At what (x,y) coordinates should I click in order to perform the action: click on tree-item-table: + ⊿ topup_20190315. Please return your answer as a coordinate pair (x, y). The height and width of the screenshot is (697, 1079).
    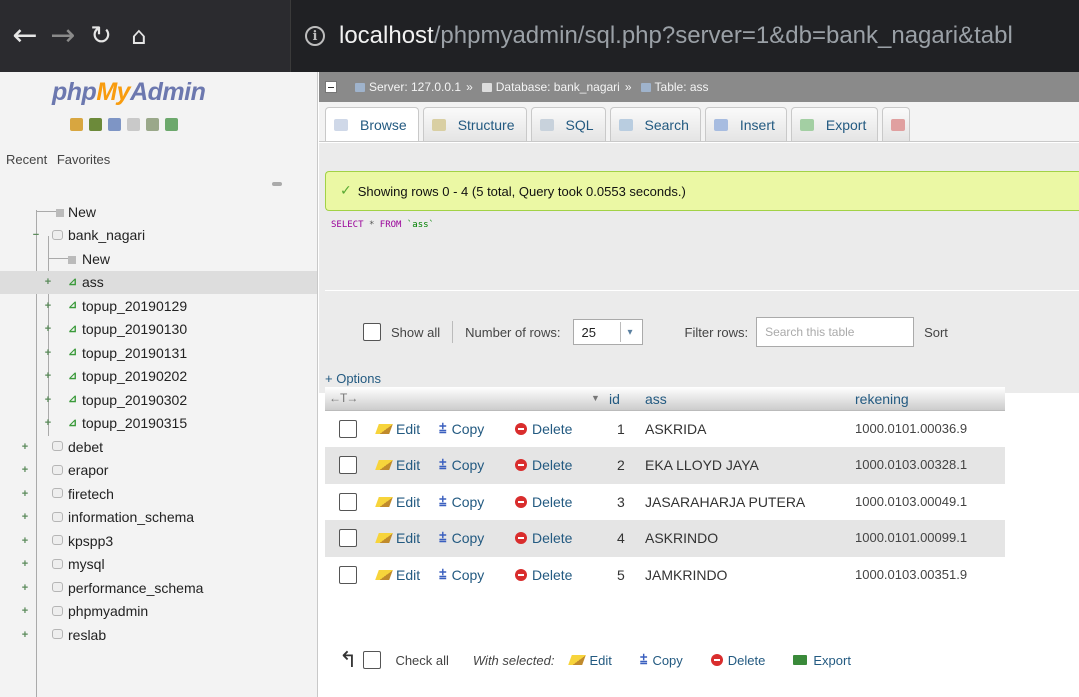
    Looking at the image, I should click on (158, 424).